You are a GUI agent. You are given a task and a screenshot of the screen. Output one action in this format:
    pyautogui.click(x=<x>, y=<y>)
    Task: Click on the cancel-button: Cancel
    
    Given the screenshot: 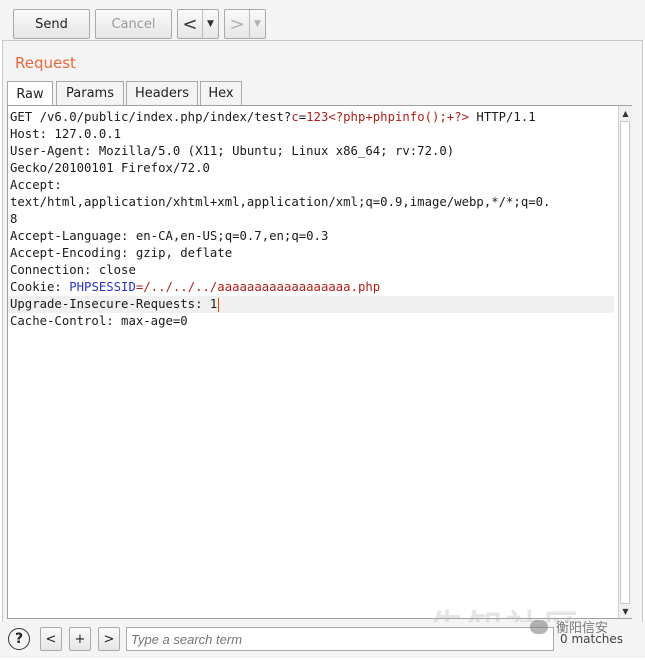 What is the action you would take?
    pyautogui.click(x=133, y=24)
    